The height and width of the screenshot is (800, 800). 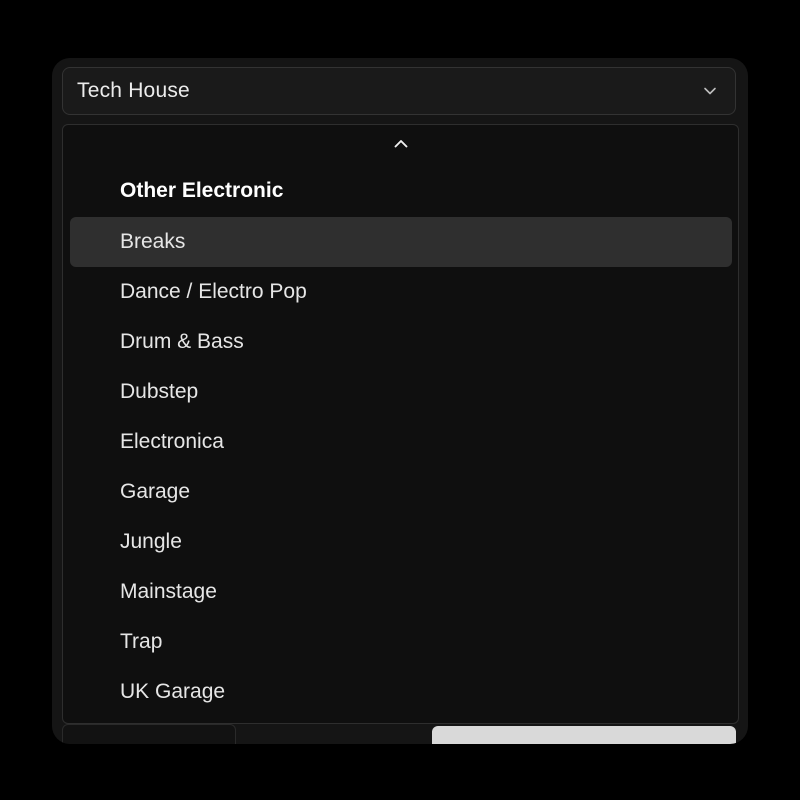 What do you see at coordinates (401, 392) in the screenshot?
I see `option-dubstep: Dubstep` at bounding box center [401, 392].